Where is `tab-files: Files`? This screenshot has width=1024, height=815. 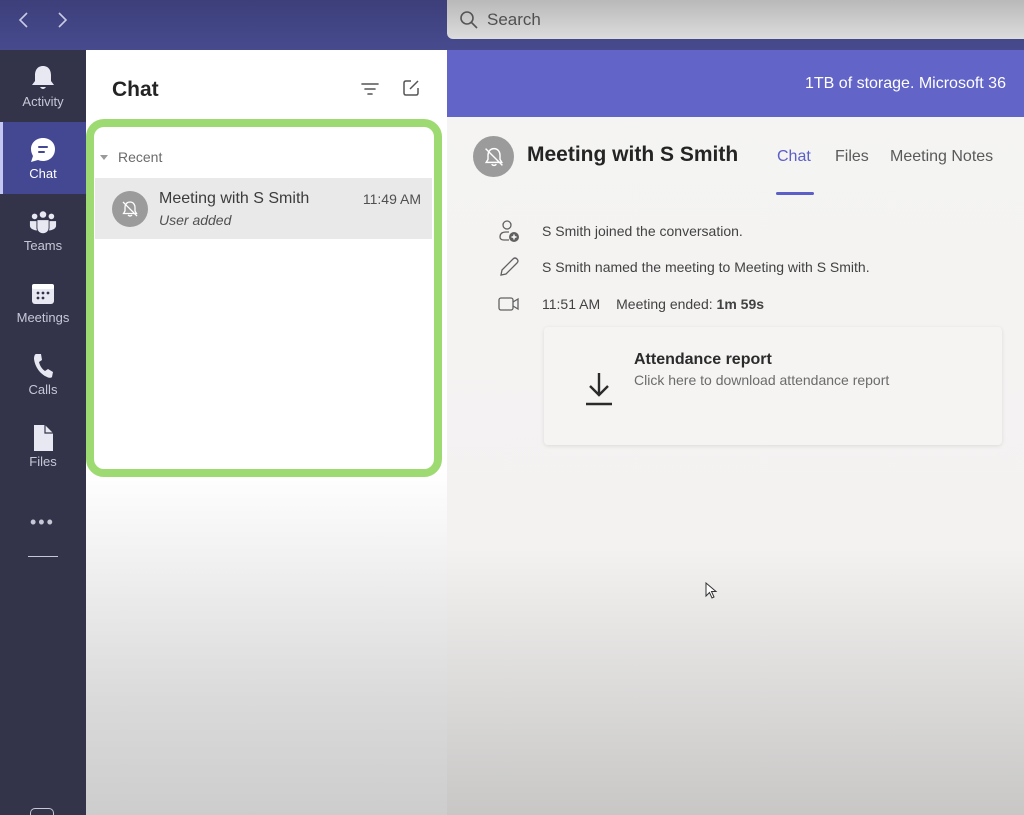 tab-files: Files is located at coordinates (852, 157).